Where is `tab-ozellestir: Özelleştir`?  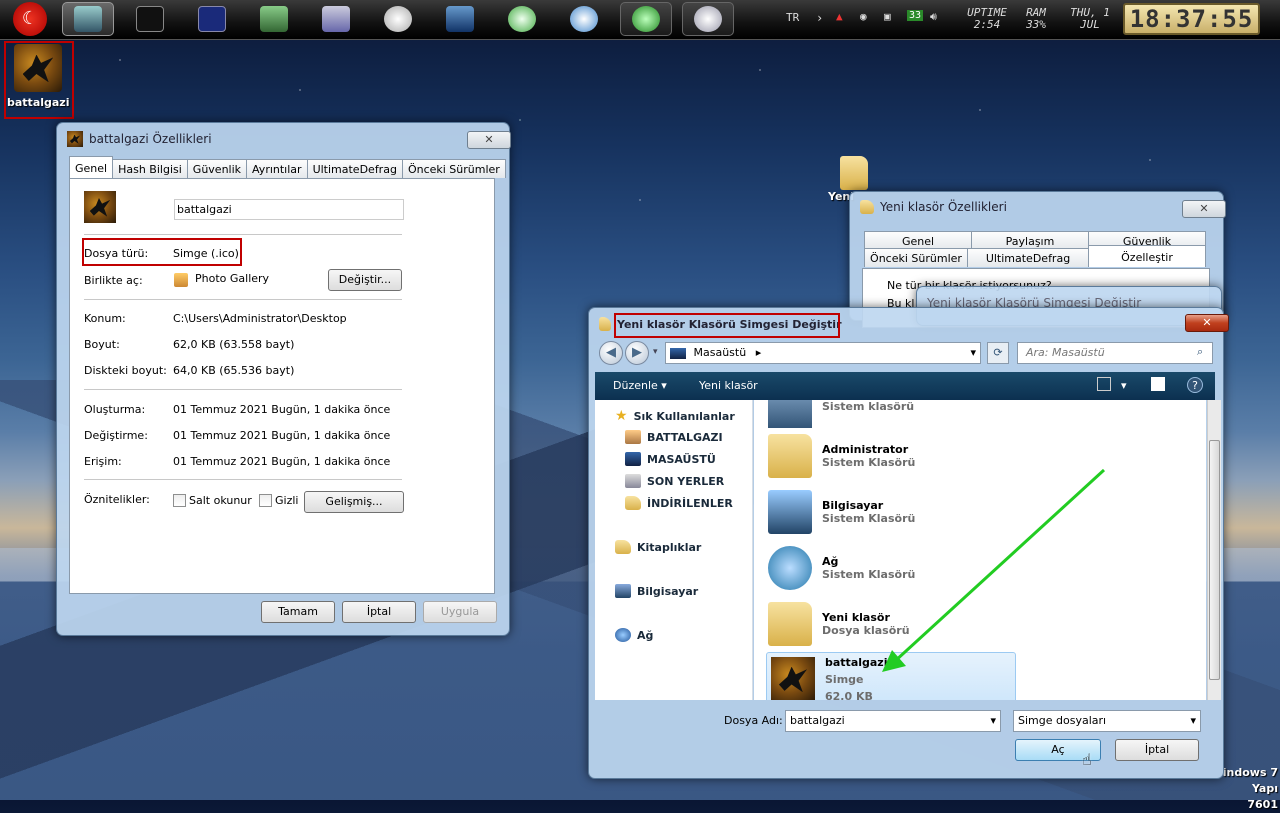 tab-ozellestir: Özelleştir is located at coordinates (1147, 256).